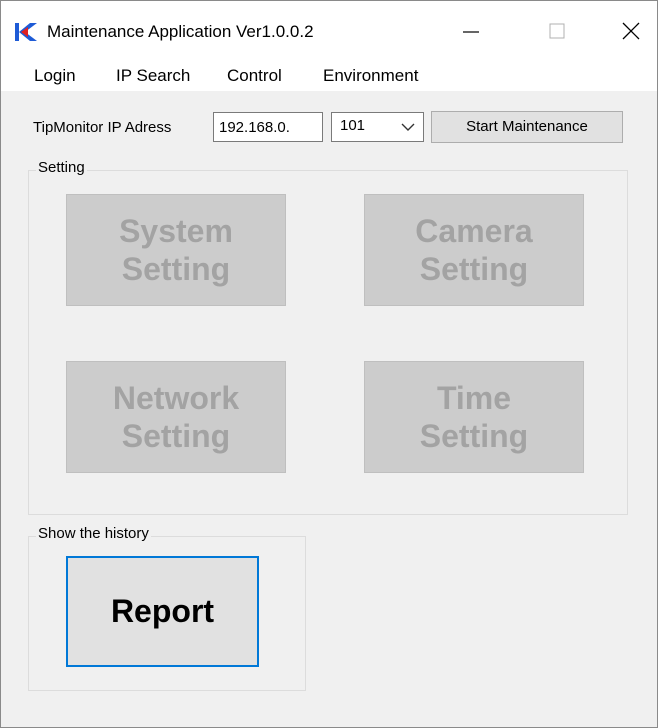  I want to click on ip-address-label: TipMonitor IP Adress, so click(102, 127).